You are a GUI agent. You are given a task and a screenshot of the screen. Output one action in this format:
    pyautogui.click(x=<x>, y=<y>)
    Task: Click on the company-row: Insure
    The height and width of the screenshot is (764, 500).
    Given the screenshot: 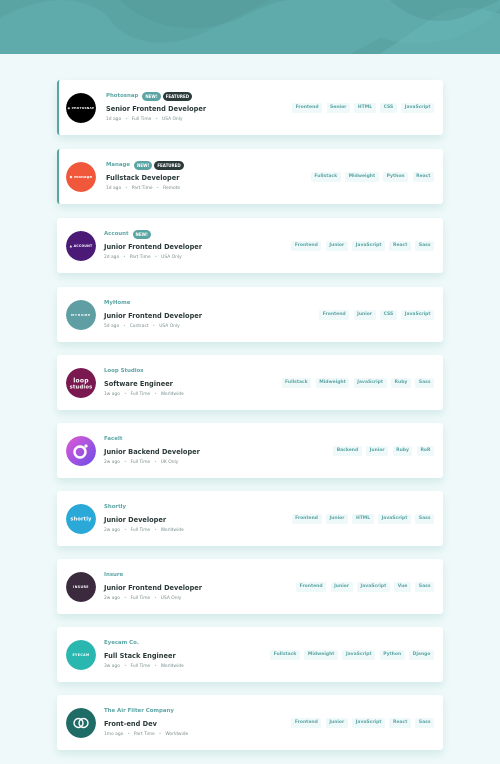 What is the action you would take?
    pyautogui.click(x=153, y=575)
    